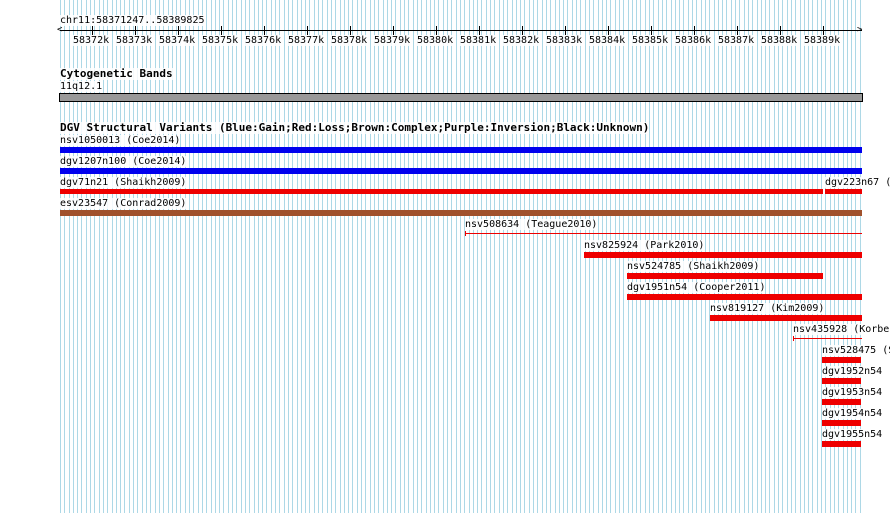 This screenshot has height=513, width=890. What do you see at coordinates (779, 40) in the screenshot?
I see `ruler-tick-label: 58388k` at bounding box center [779, 40].